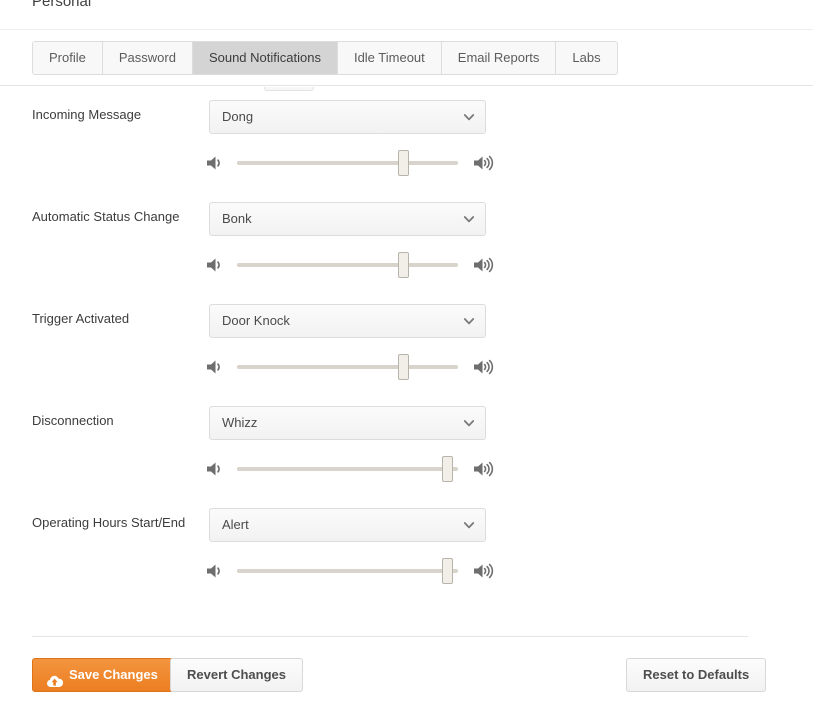 Image resolution: width=813 pixels, height=703 pixels. I want to click on volume-control-incoming-message, so click(350, 165).